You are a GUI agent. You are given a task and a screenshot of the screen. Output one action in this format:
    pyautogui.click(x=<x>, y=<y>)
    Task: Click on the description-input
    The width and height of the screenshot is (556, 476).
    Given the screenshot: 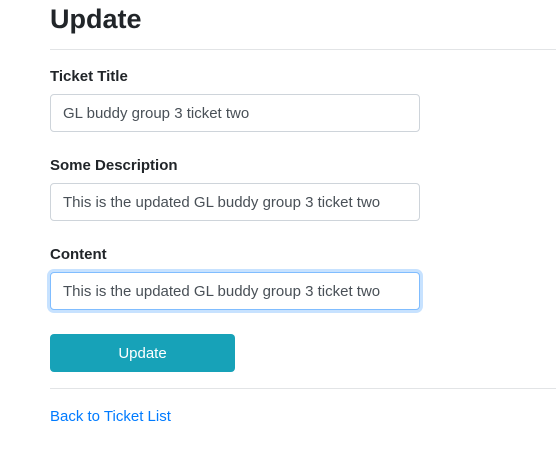 What is the action you would take?
    pyautogui.click(x=235, y=202)
    